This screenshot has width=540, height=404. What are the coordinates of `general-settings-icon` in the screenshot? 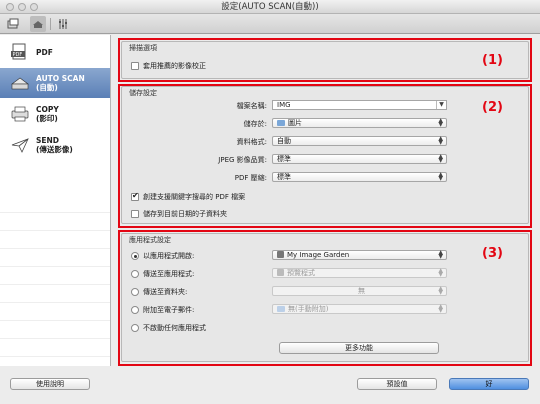 It's located at (63, 24).